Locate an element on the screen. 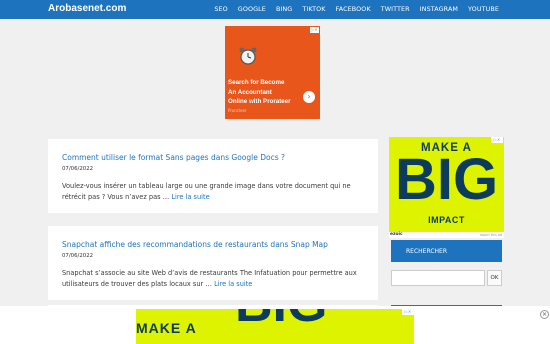 Image resolution: width=550 pixels, height=344 pixels. search-widget-heading: RECHERCHER is located at coordinates (446, 251).